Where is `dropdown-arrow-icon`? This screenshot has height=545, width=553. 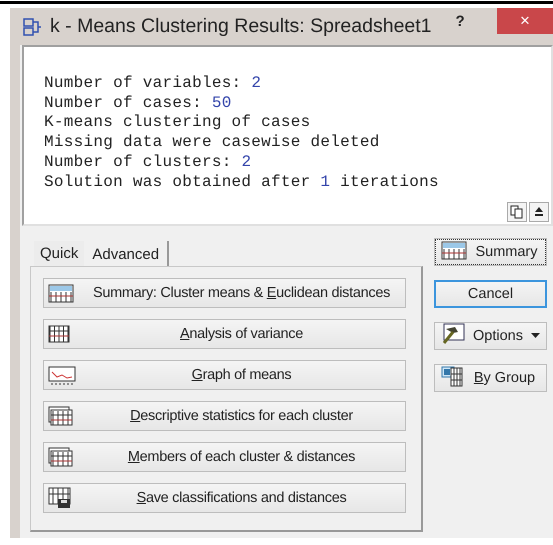
dropdown-arrow-icon is located at coordinates (535, 336).